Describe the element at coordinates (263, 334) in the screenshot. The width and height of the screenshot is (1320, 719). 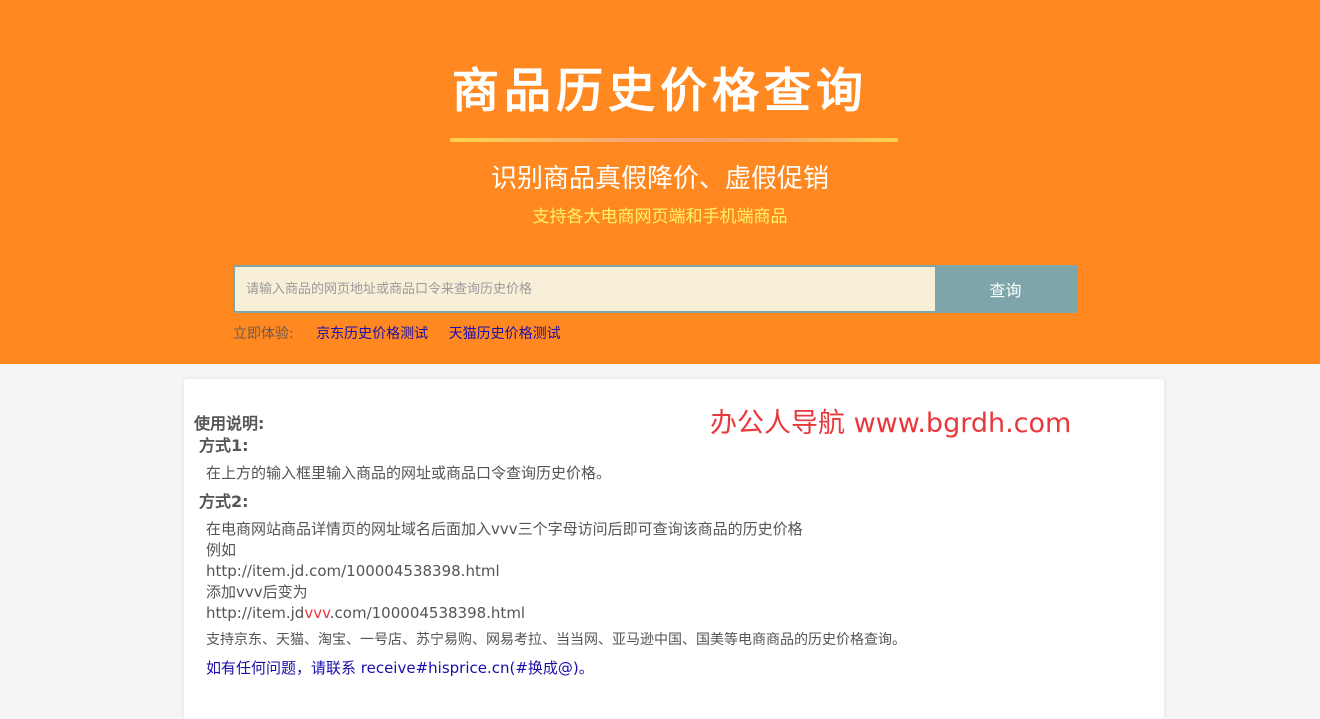
I see `try-label: 立即体验:` at that location.